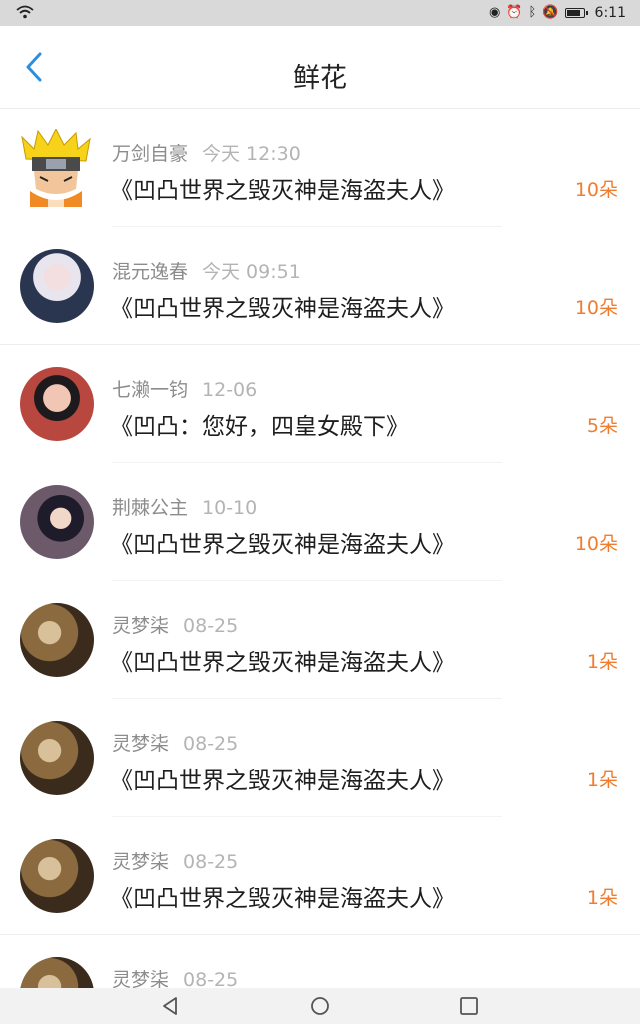 The image size is (640, 1024). I want to click on status-bar: ◉ ⏰ ᛒ 🔕 6:11, so click(320, 13).